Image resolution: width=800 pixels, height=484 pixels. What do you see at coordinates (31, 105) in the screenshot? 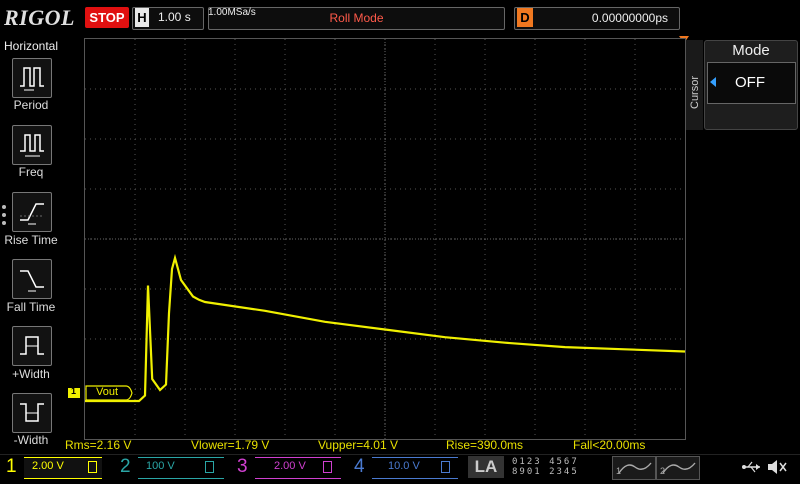
I see `period-label: Period` at bounding box center [31, 105].